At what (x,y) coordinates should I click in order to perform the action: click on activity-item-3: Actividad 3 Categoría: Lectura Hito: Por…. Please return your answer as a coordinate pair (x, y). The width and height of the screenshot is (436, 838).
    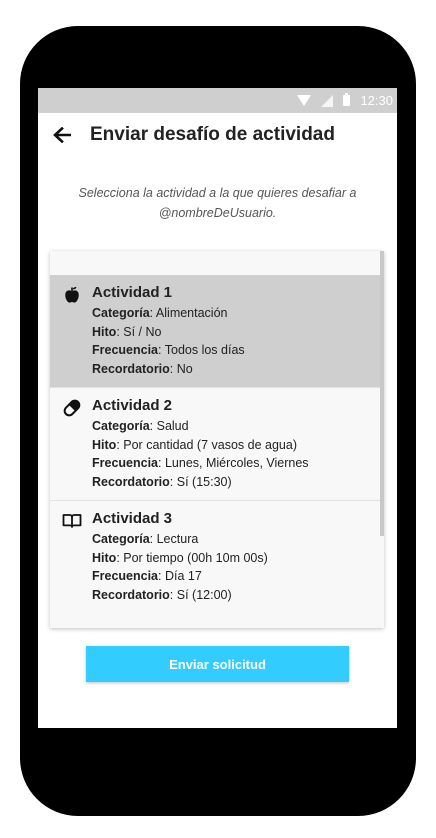
    Looking at the image, I should click on (215, 557).